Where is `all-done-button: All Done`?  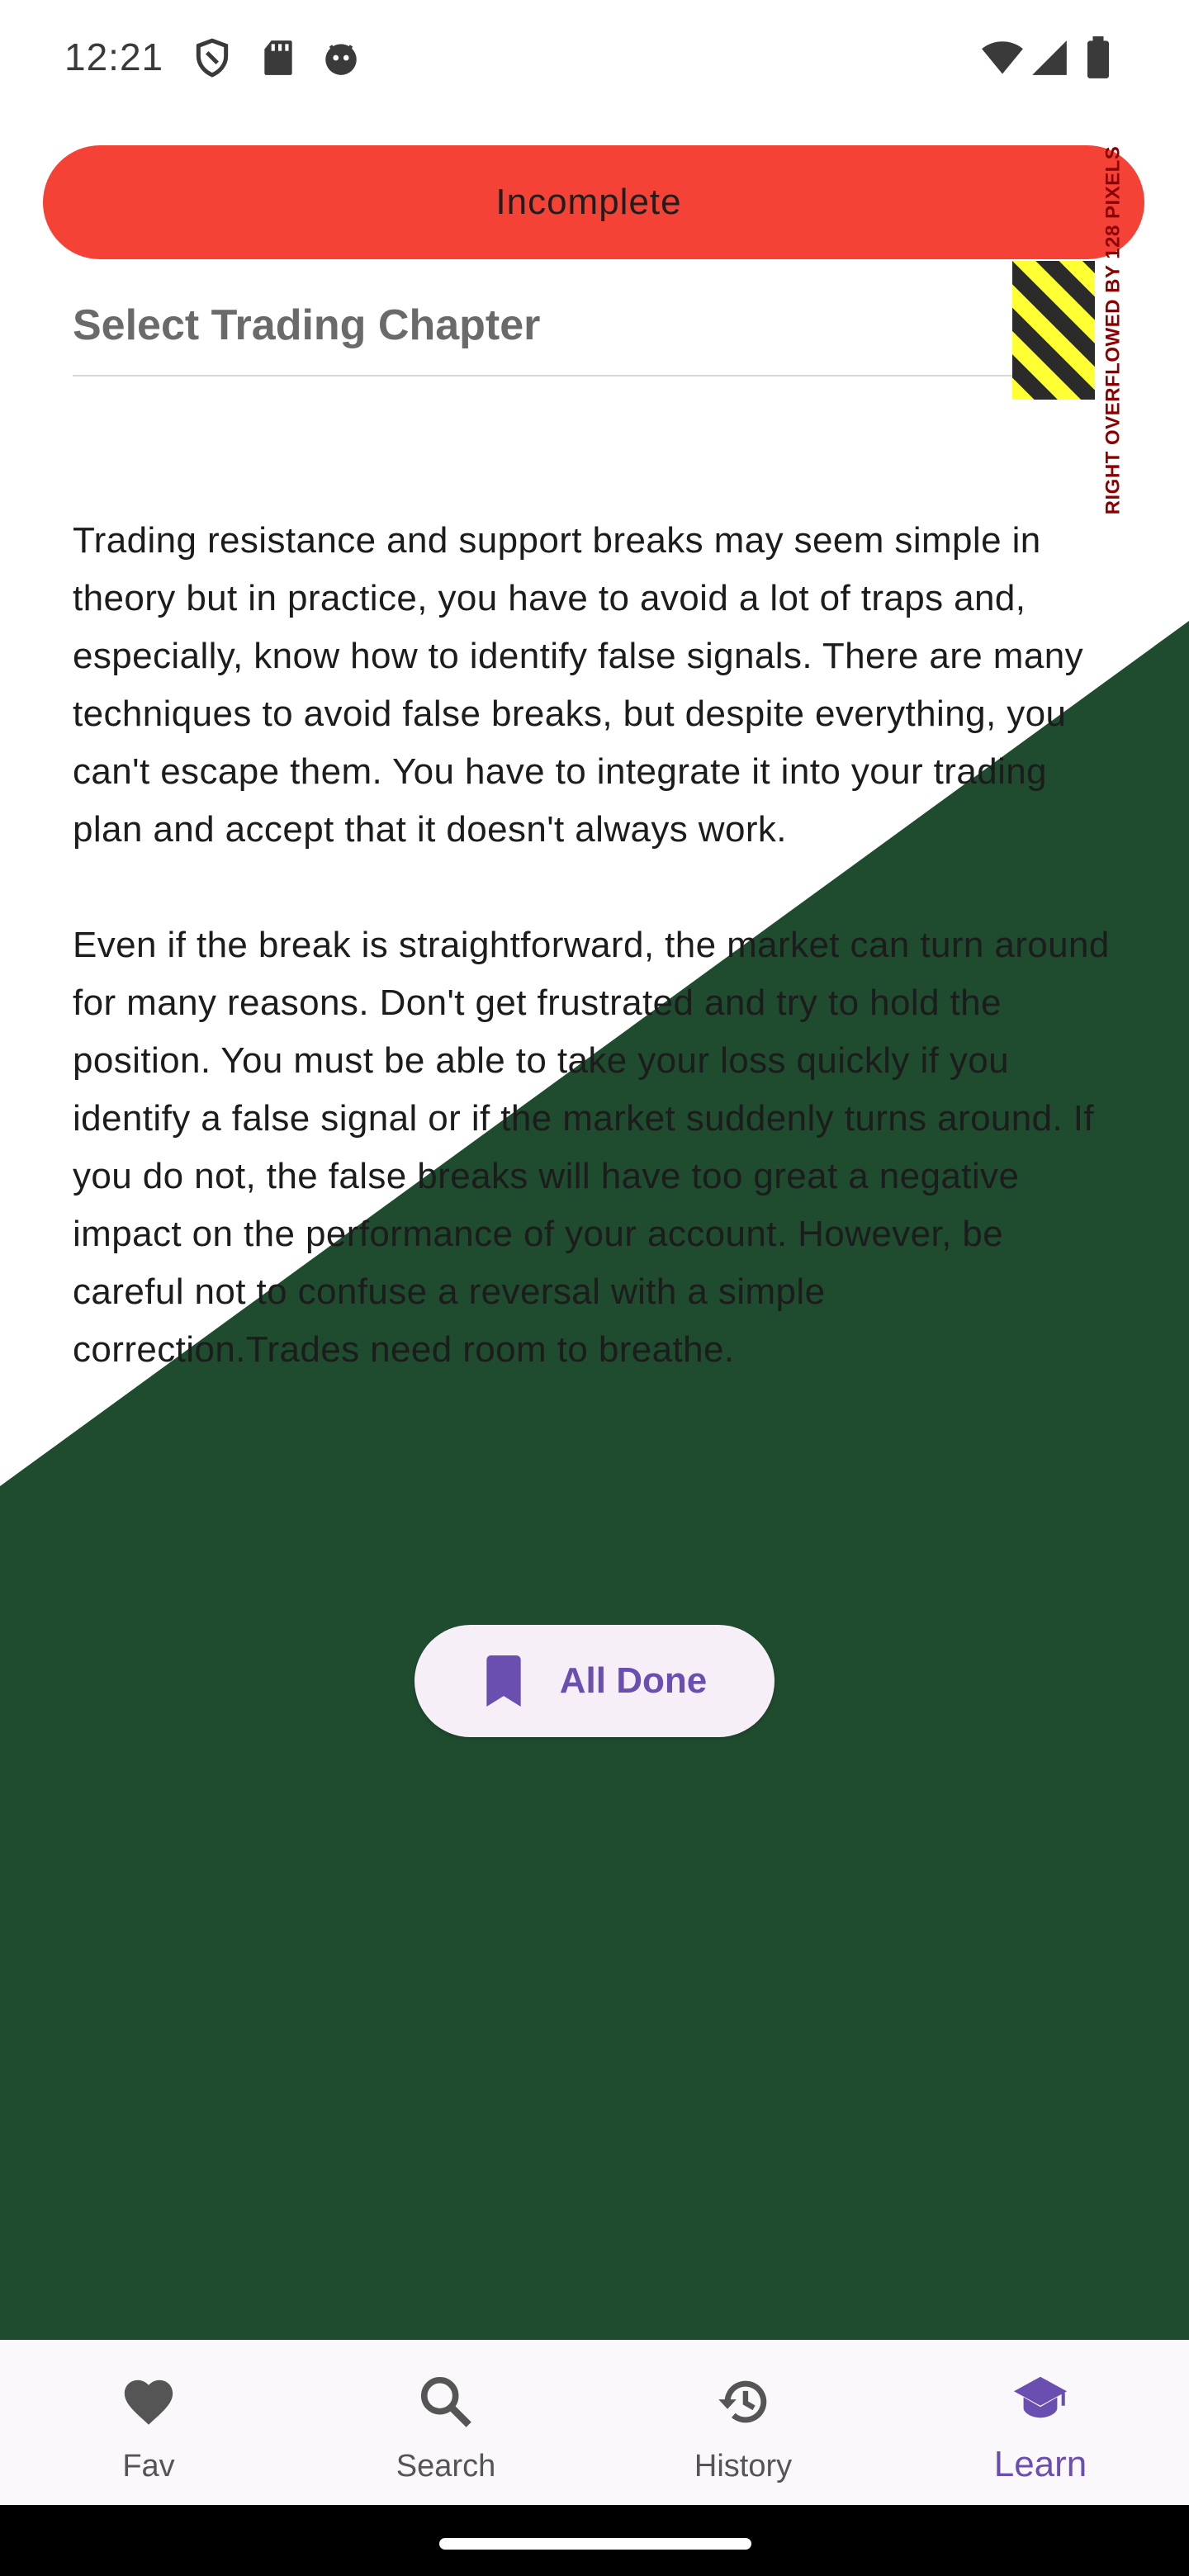 all-done-button: All Done is located at coordinates (594, 1681).